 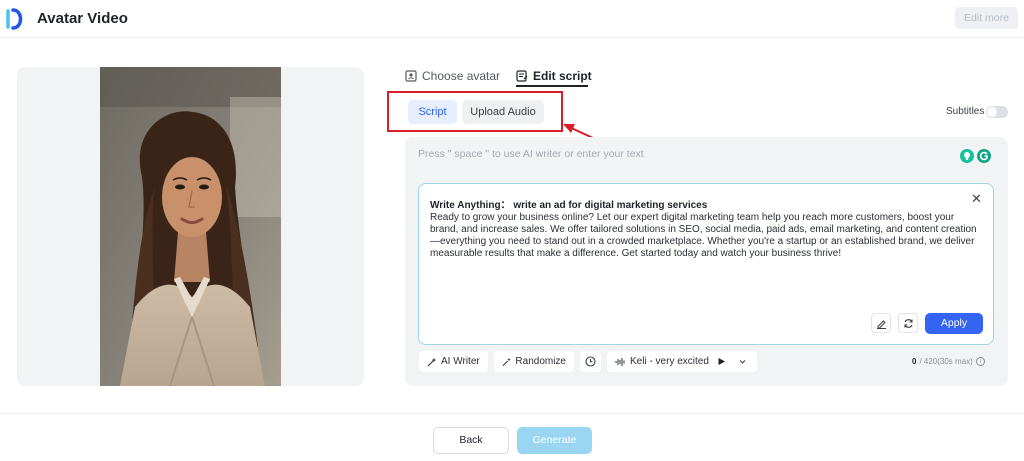 I want to click on avatar-list-icon, so click(x=411, y=76).